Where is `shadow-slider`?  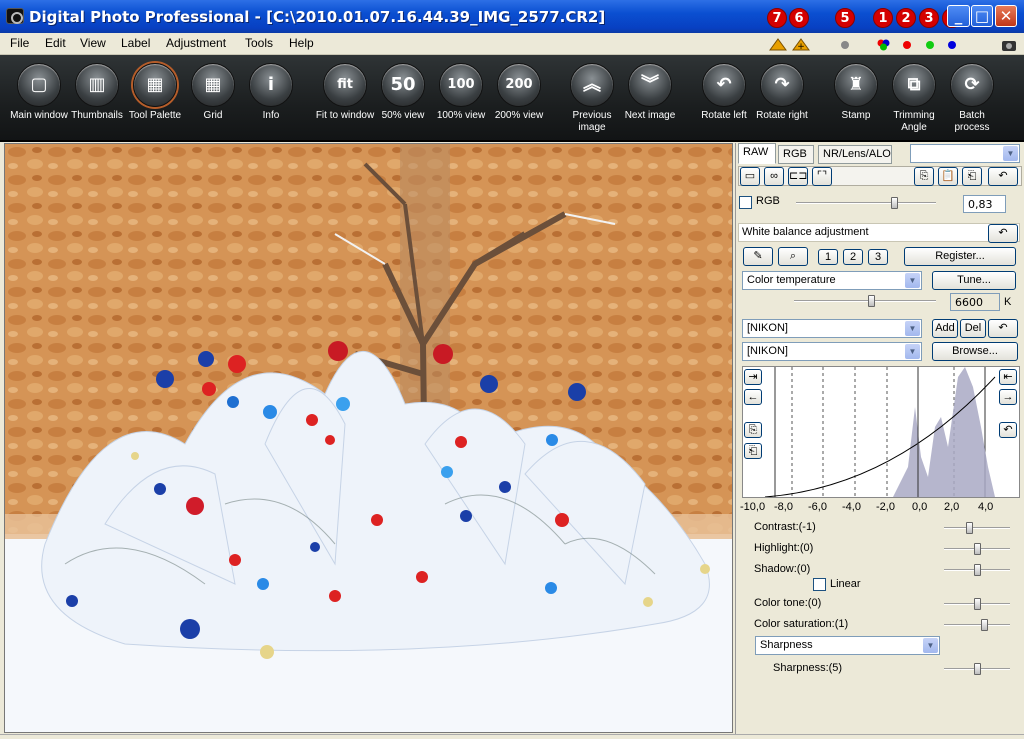 shadow-slider is located at coordinates (977, 570).